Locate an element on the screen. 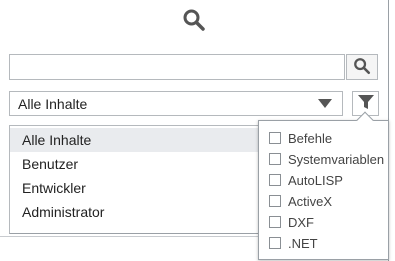 Image resolution: width=395 pixels, height=261 pixels. list-item-administrator: Administrator is located at coordinates (140, 212).